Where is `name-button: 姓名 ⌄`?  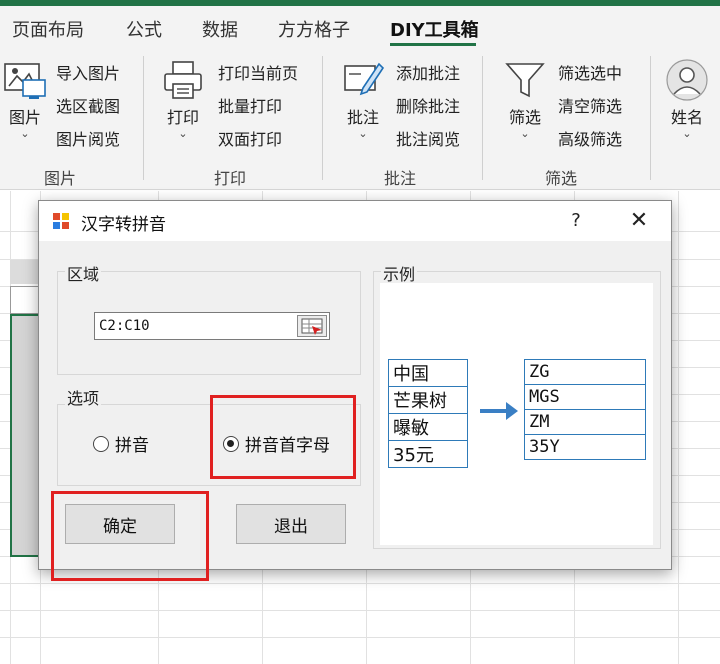
name-button: 姓名 ⌄ is located at coordinates (687, 99).